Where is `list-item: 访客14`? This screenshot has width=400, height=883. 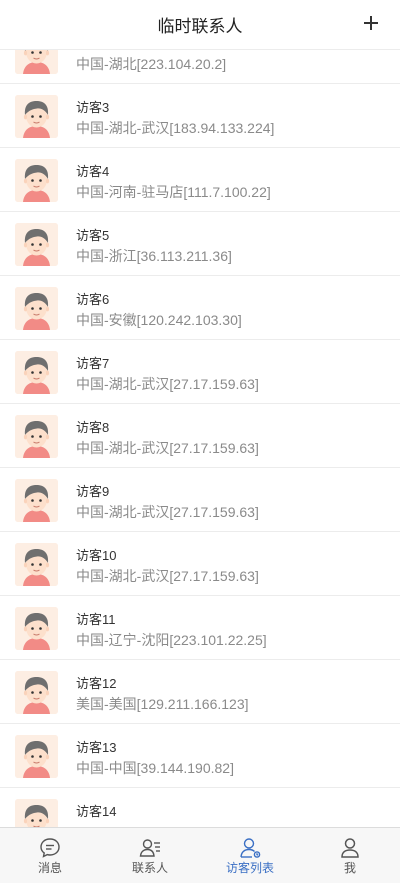
list-item: 访客14 is located at coordinates (200, 807).